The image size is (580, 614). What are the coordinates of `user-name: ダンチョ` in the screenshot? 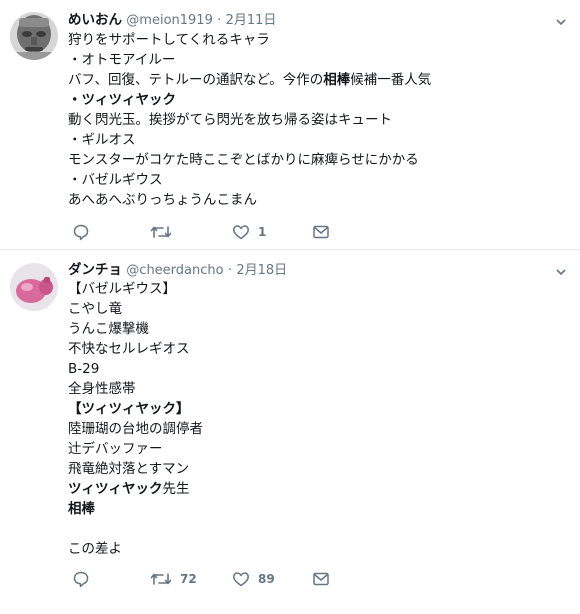 It's located at (95, 270).